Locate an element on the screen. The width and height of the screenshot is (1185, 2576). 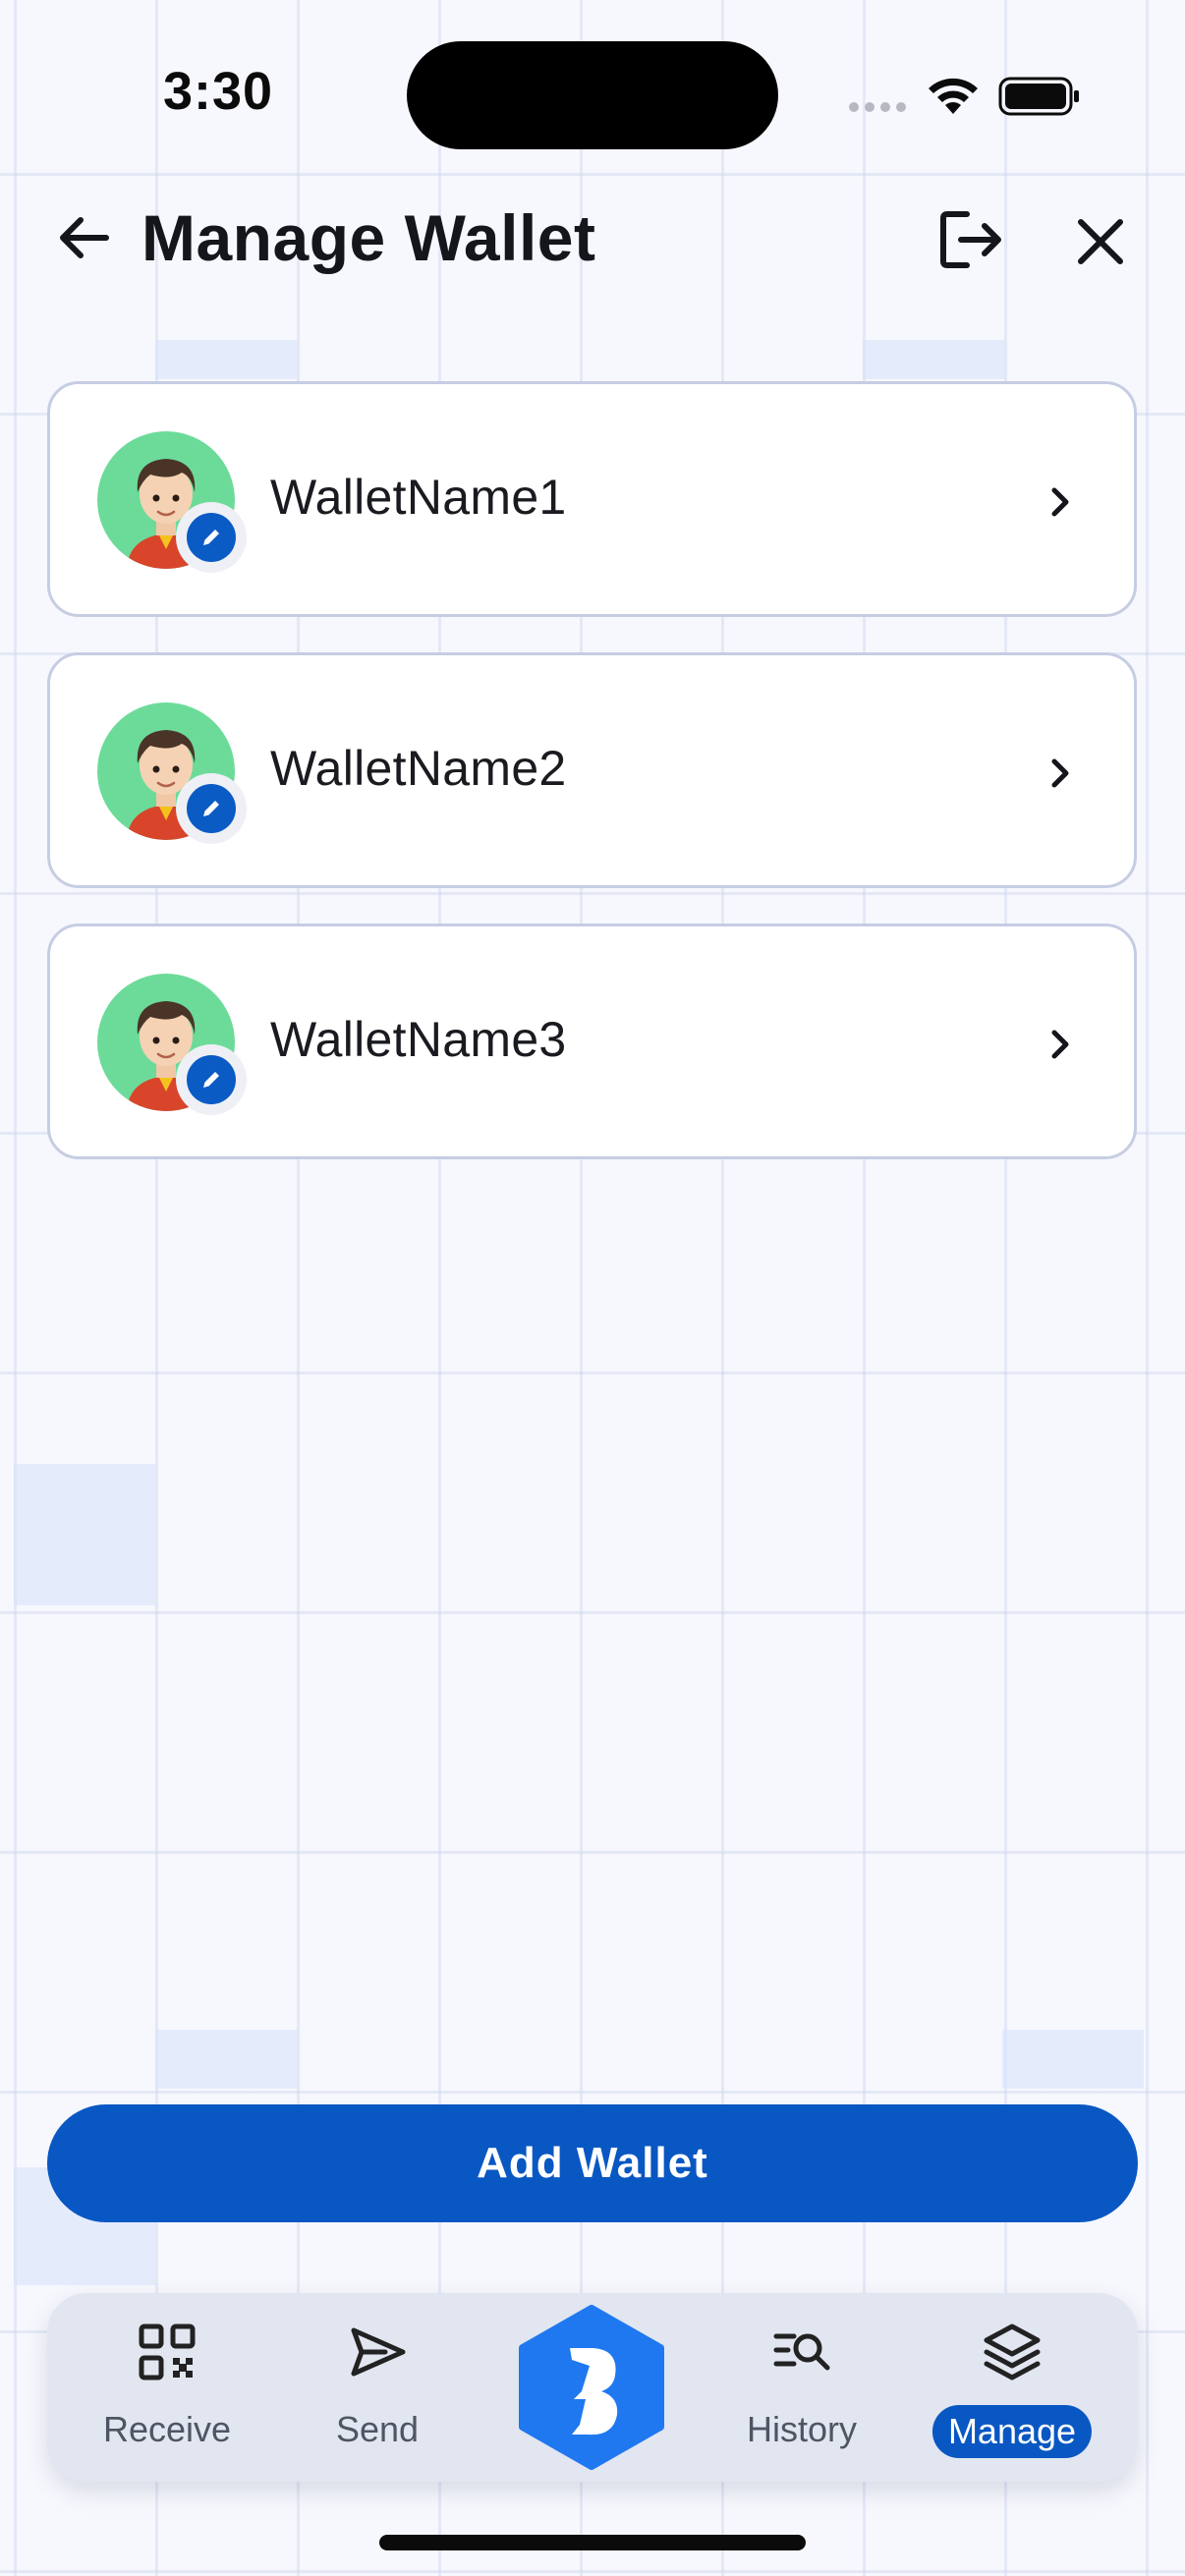
nav-item-send: Send is located at coordinates (378, 2387).